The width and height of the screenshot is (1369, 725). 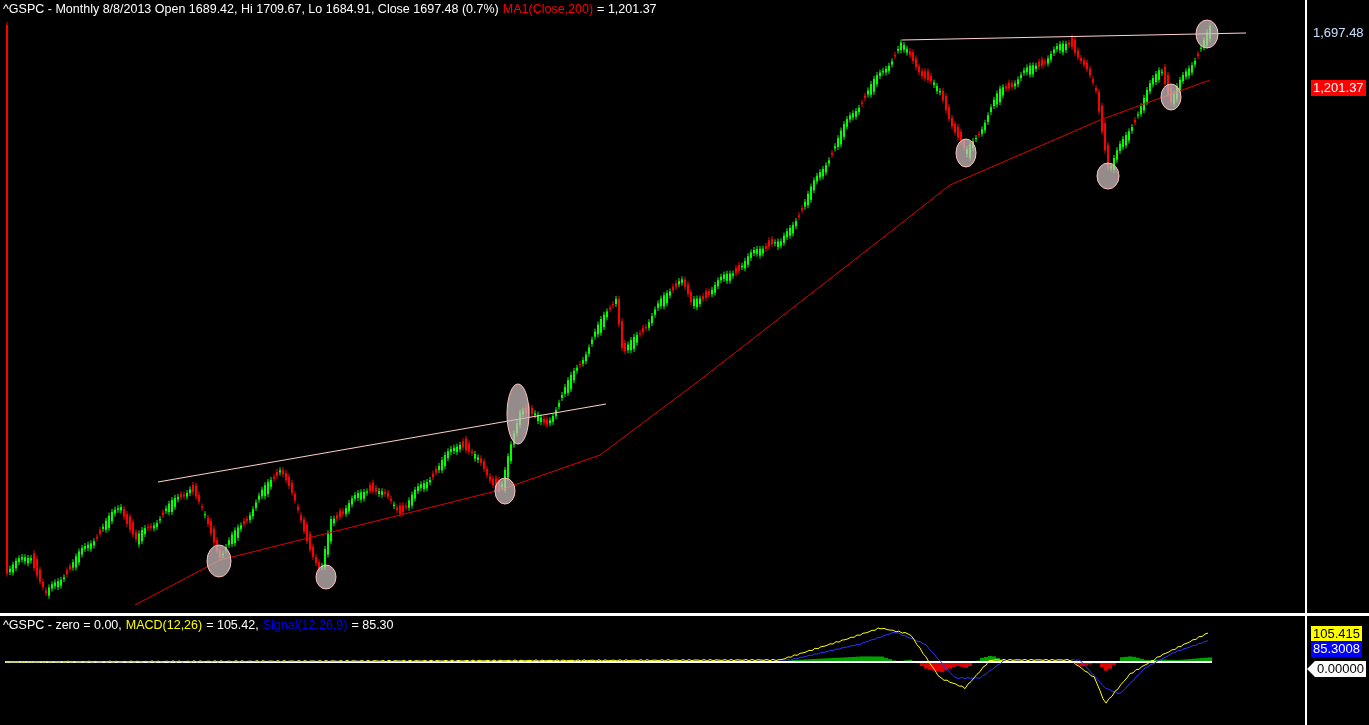 What do you see at coordinates (1336, 649) in the screenshot?
I see `indicator-label: 85.3008` at bounding box center [1336, 649].